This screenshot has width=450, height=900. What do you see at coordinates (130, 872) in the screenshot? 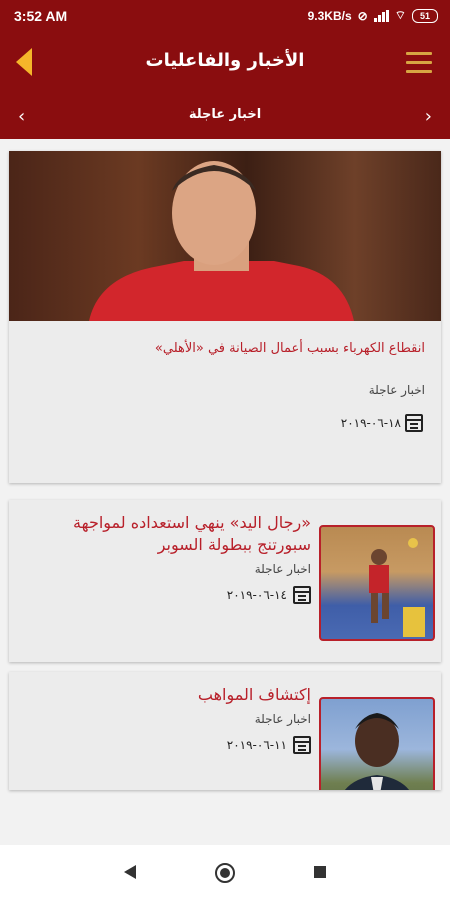
I see `nav-back-icon` at bounding box center [130, 872].